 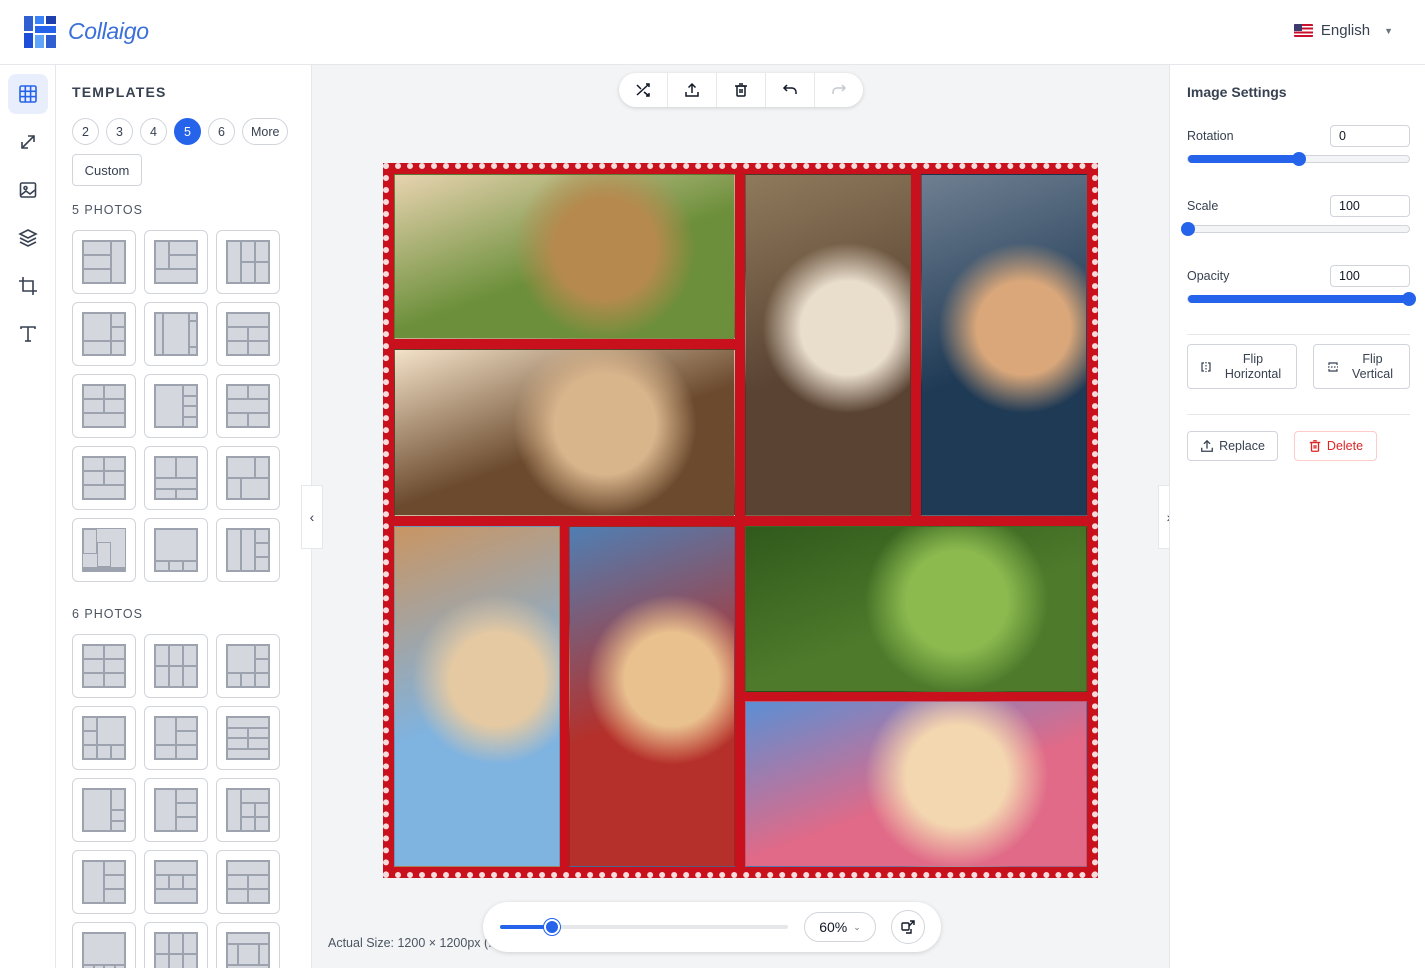 I want to click on photo-reading, so click(x=564, y=432).